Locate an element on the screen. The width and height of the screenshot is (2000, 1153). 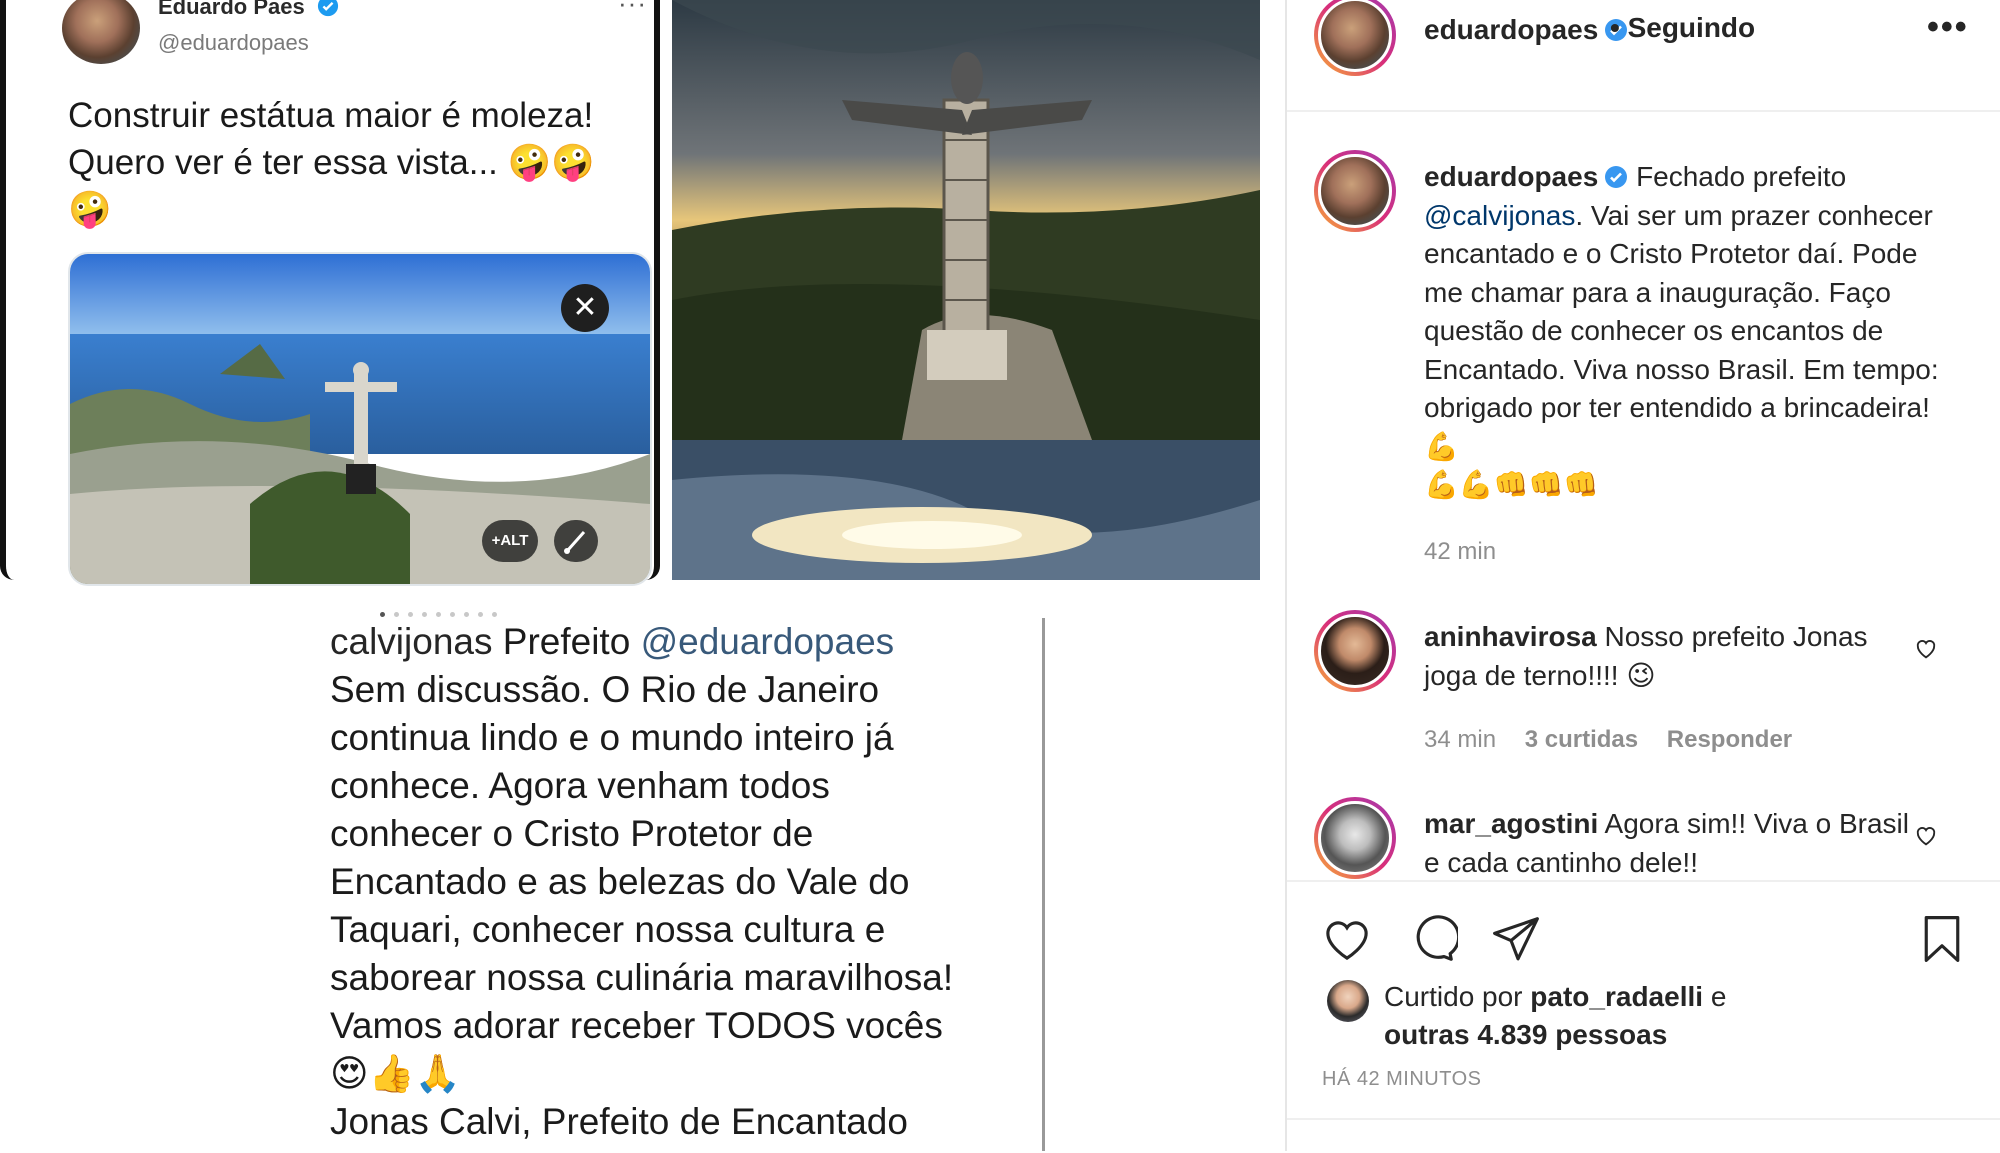
like-heart-icon is located at coordinates (1347, 939).